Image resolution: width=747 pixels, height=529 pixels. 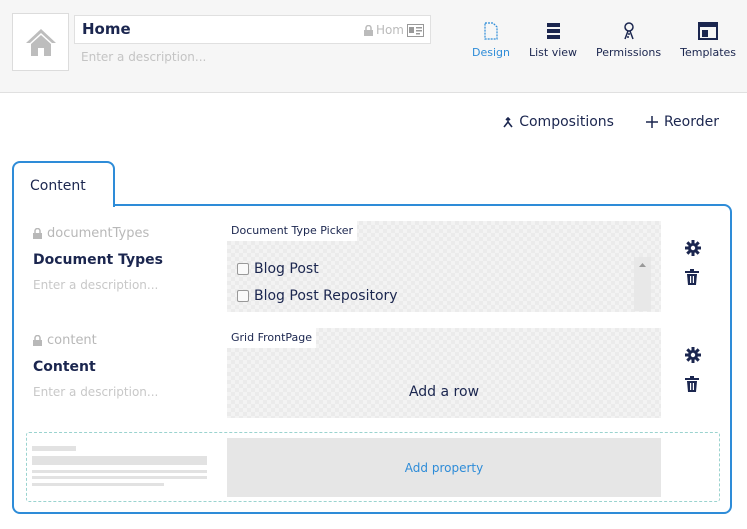 I want to click on name-input: Home Hom, so click(x=252, y=29).